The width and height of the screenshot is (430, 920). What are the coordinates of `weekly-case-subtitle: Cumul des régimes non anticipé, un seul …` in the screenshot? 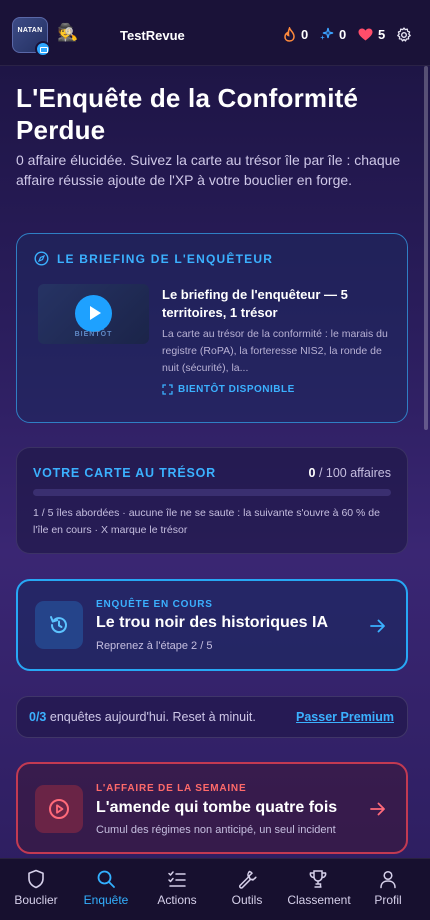 It's located at (216, 830).